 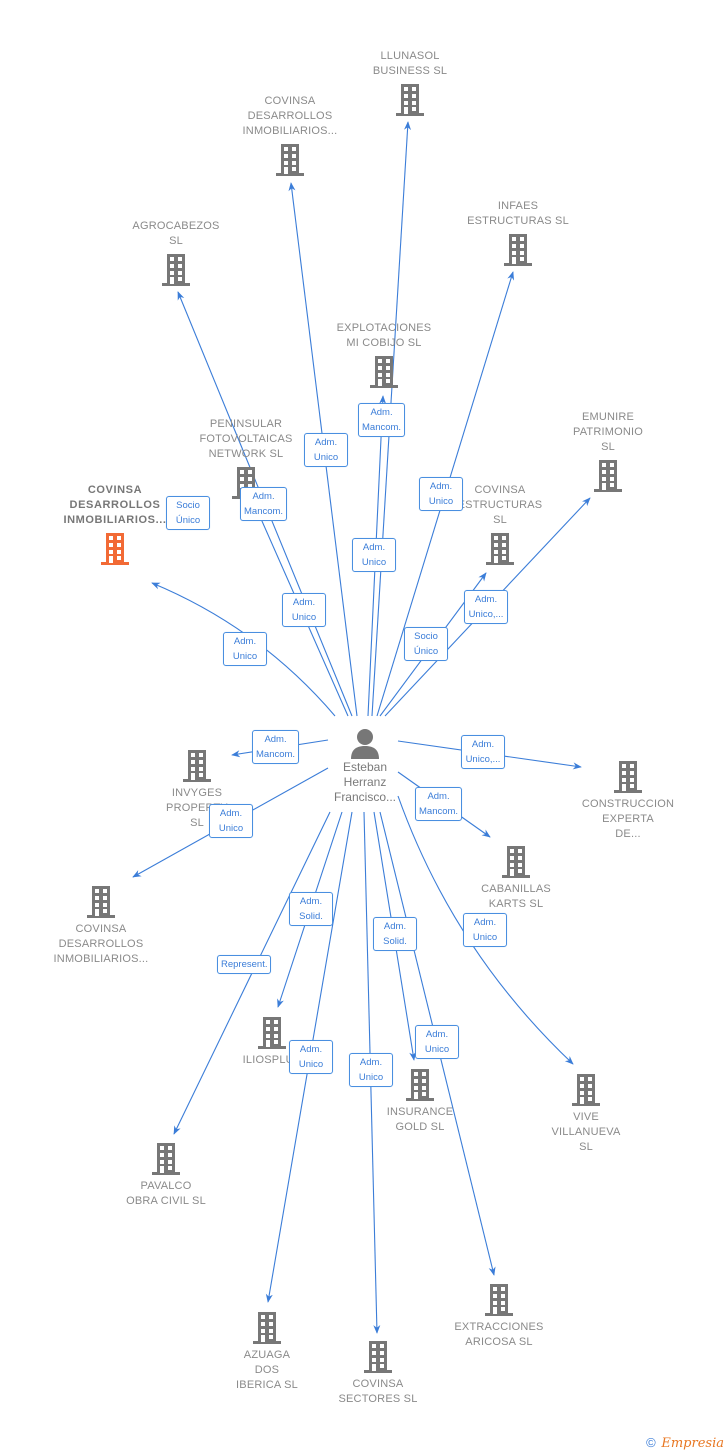 I want to click on company-name: INFAES ESTRUCTURAS SL, so click(x=518, y=213).